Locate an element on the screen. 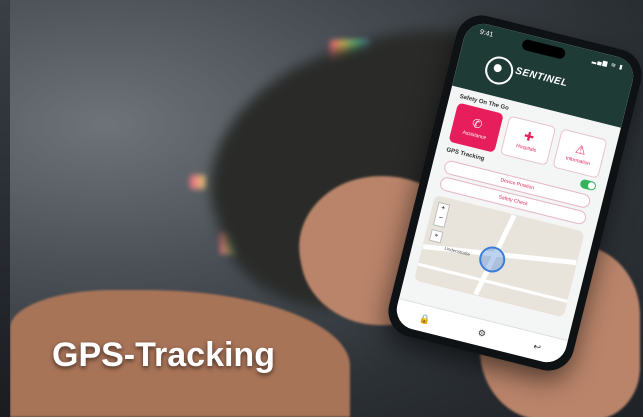  cross-icon: ✚ is located at coordinates (529, 136).